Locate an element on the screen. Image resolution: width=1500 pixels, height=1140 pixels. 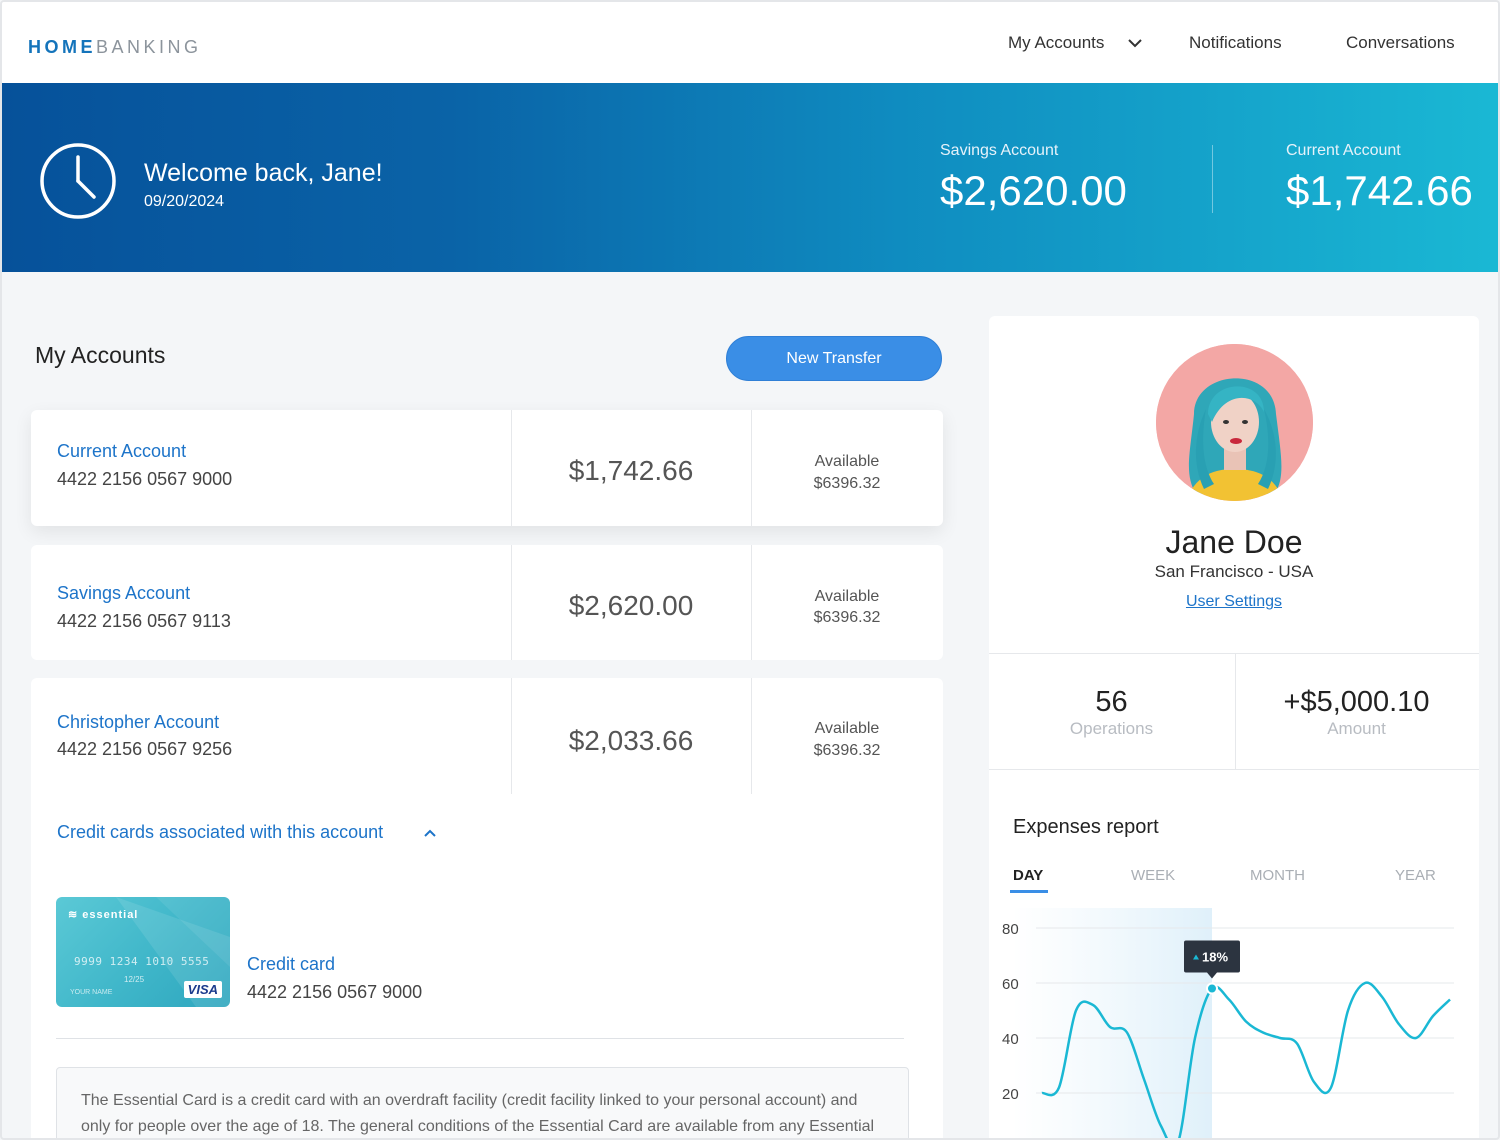
account-number: 4422 2156 0567 9113 is located at coordinates (144, 621).